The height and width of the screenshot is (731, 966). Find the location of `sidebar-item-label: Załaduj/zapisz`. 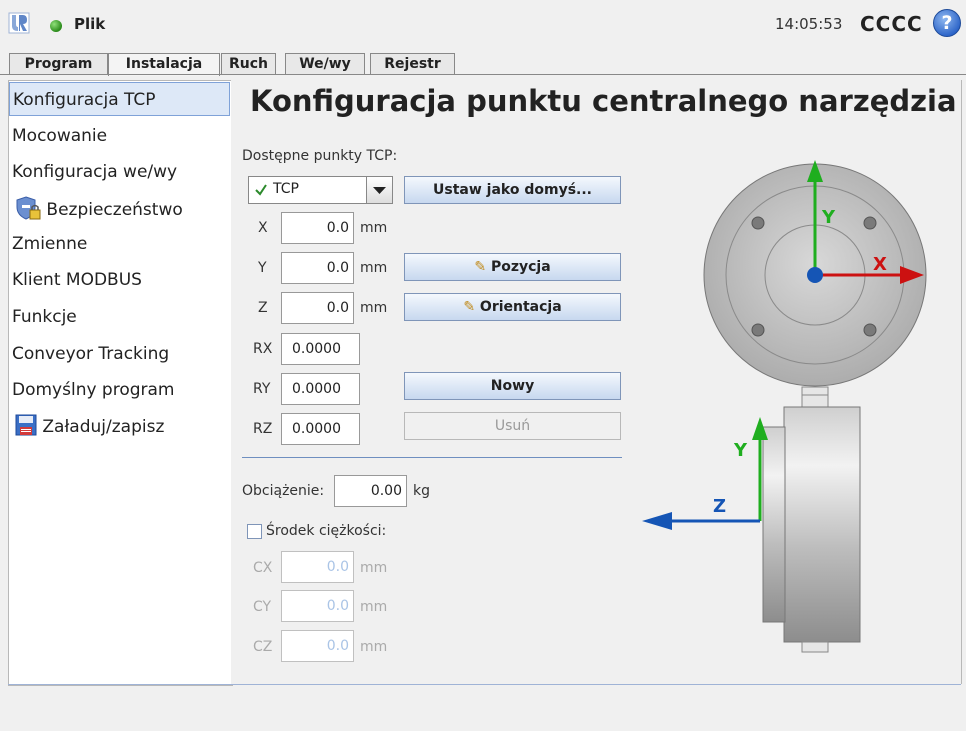

sidebar-item-label: Załaduj/zapisz is located at coordinates (103, 427).